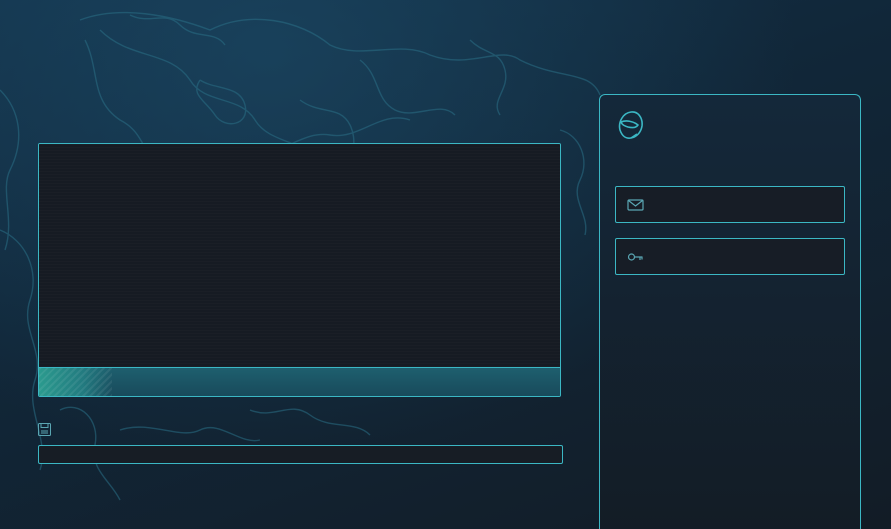 Image resolution: width=891 pixels, height=529 pixels. What do you see at coordinates (300, 454) in the screenshot?
I see `file-path-field` at bounding box center [300, 454].